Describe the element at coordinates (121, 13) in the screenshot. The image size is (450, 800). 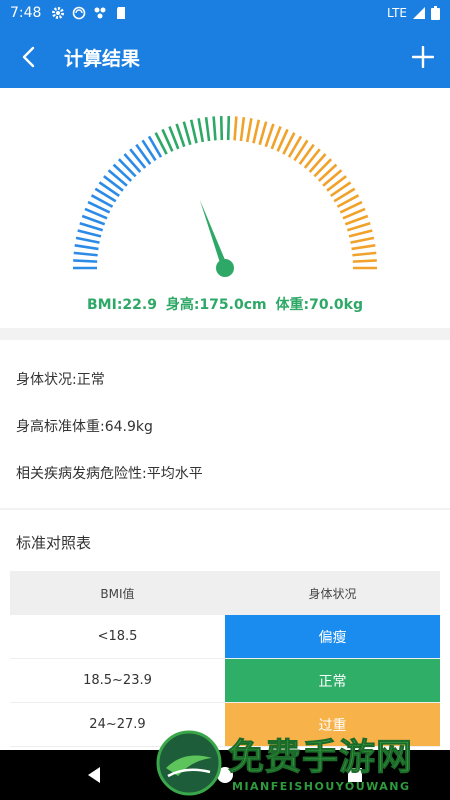
I see `sd-card-icon` at that location.